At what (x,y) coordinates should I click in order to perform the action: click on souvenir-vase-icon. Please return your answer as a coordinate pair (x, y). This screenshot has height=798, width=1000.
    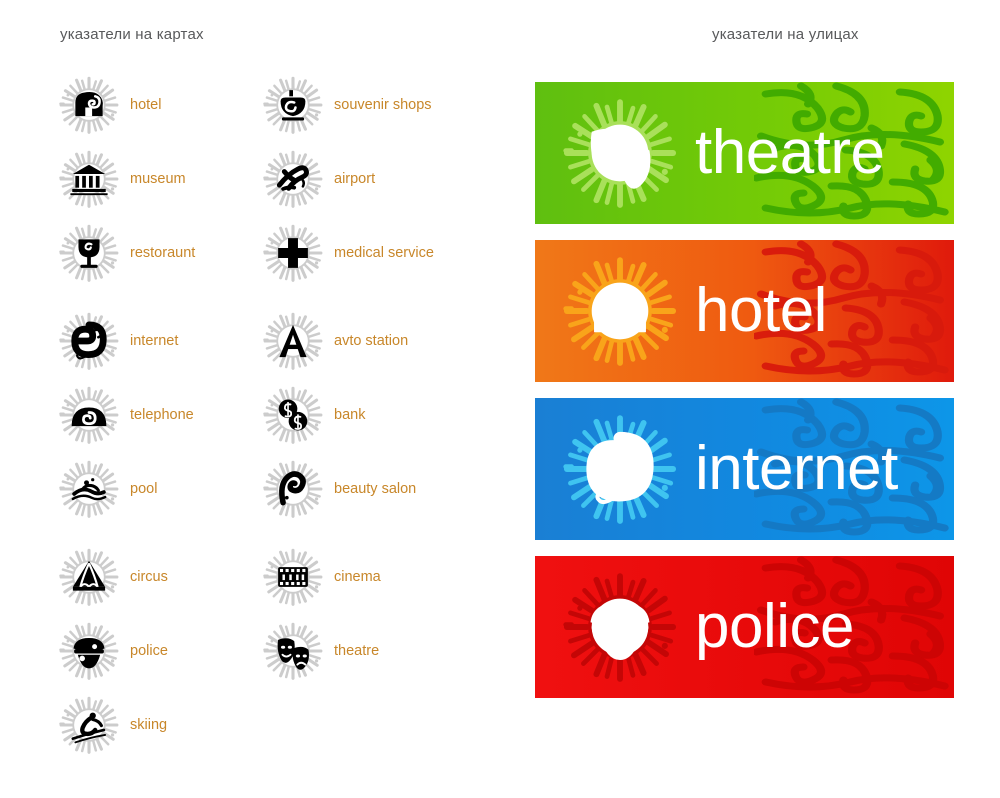
    Looking at the image, I should click on (293, 105).